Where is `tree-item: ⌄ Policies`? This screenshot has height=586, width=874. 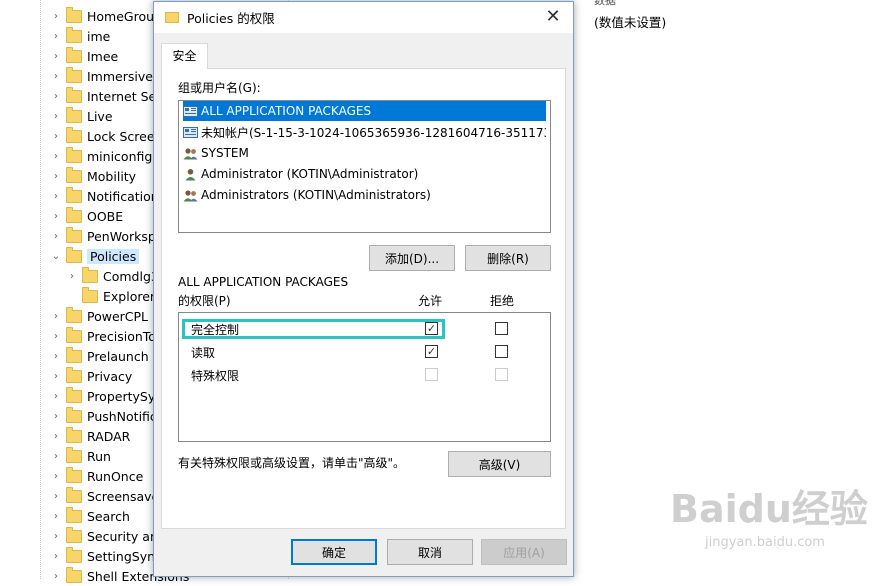 tree-item: ⌄ Policies is located at coordinates (95, 256).